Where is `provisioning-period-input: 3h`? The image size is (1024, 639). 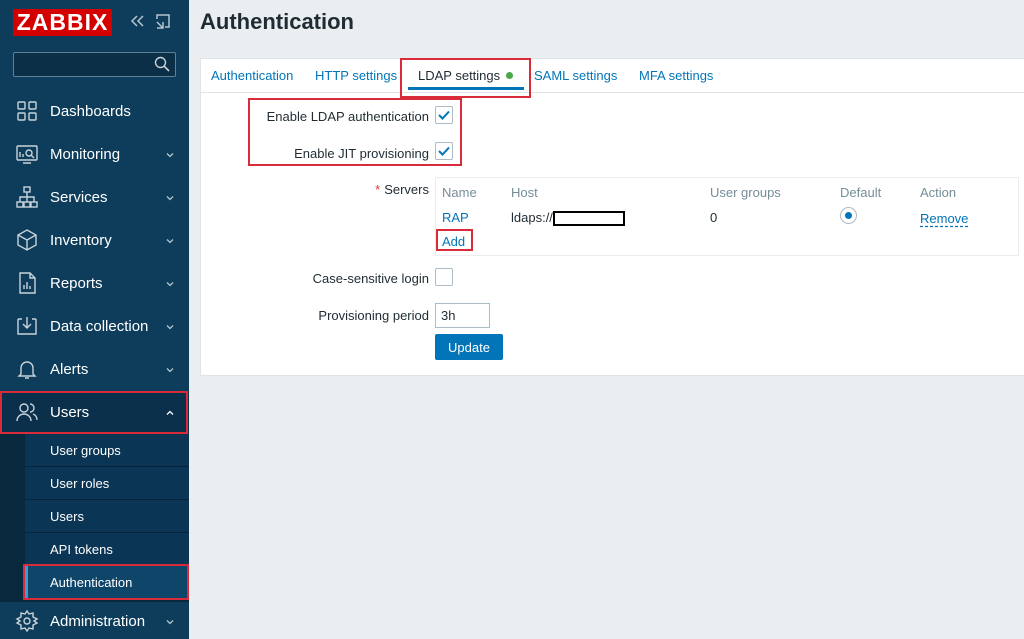 provisioning-period-input: 3h is located at coordinates (462, 315).